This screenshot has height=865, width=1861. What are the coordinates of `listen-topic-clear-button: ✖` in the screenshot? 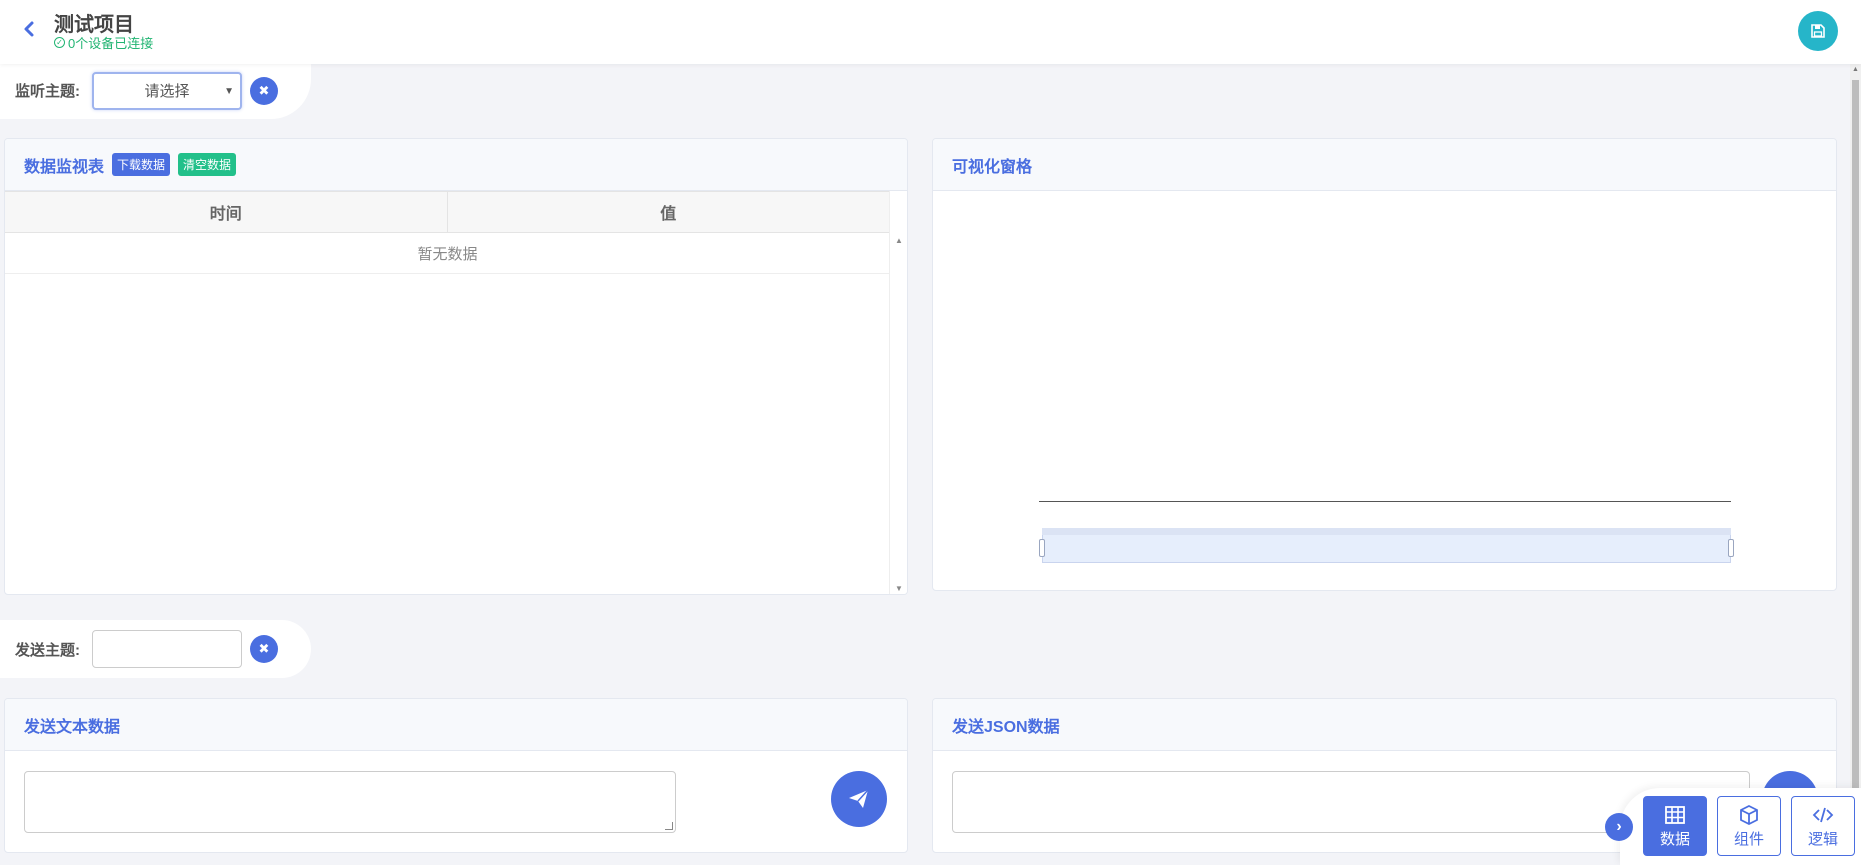 It's located at (264, 90).